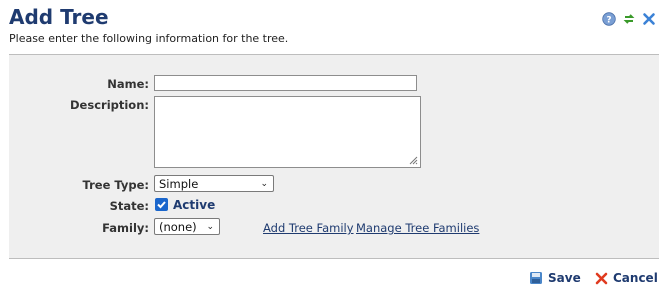  What do you see at coordinates (129, 206) in the screenshot?
I see `state-label: State:` at bounding box center [129, 206].